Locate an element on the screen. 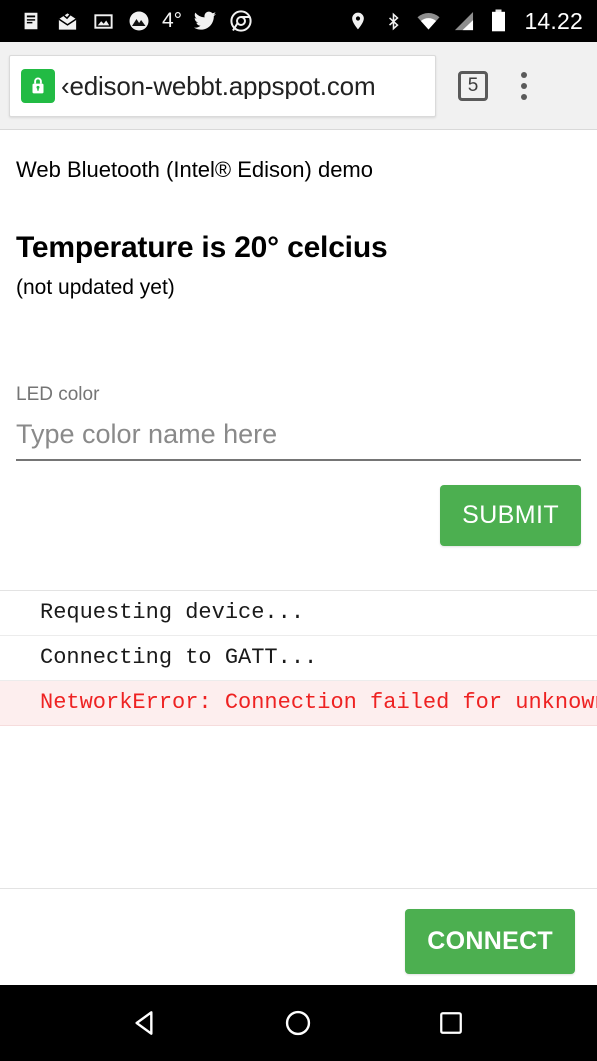 Image resolution: width=597 pixels, height=1061 pixels. mail-open-icon is located at coordinates (67, 21).